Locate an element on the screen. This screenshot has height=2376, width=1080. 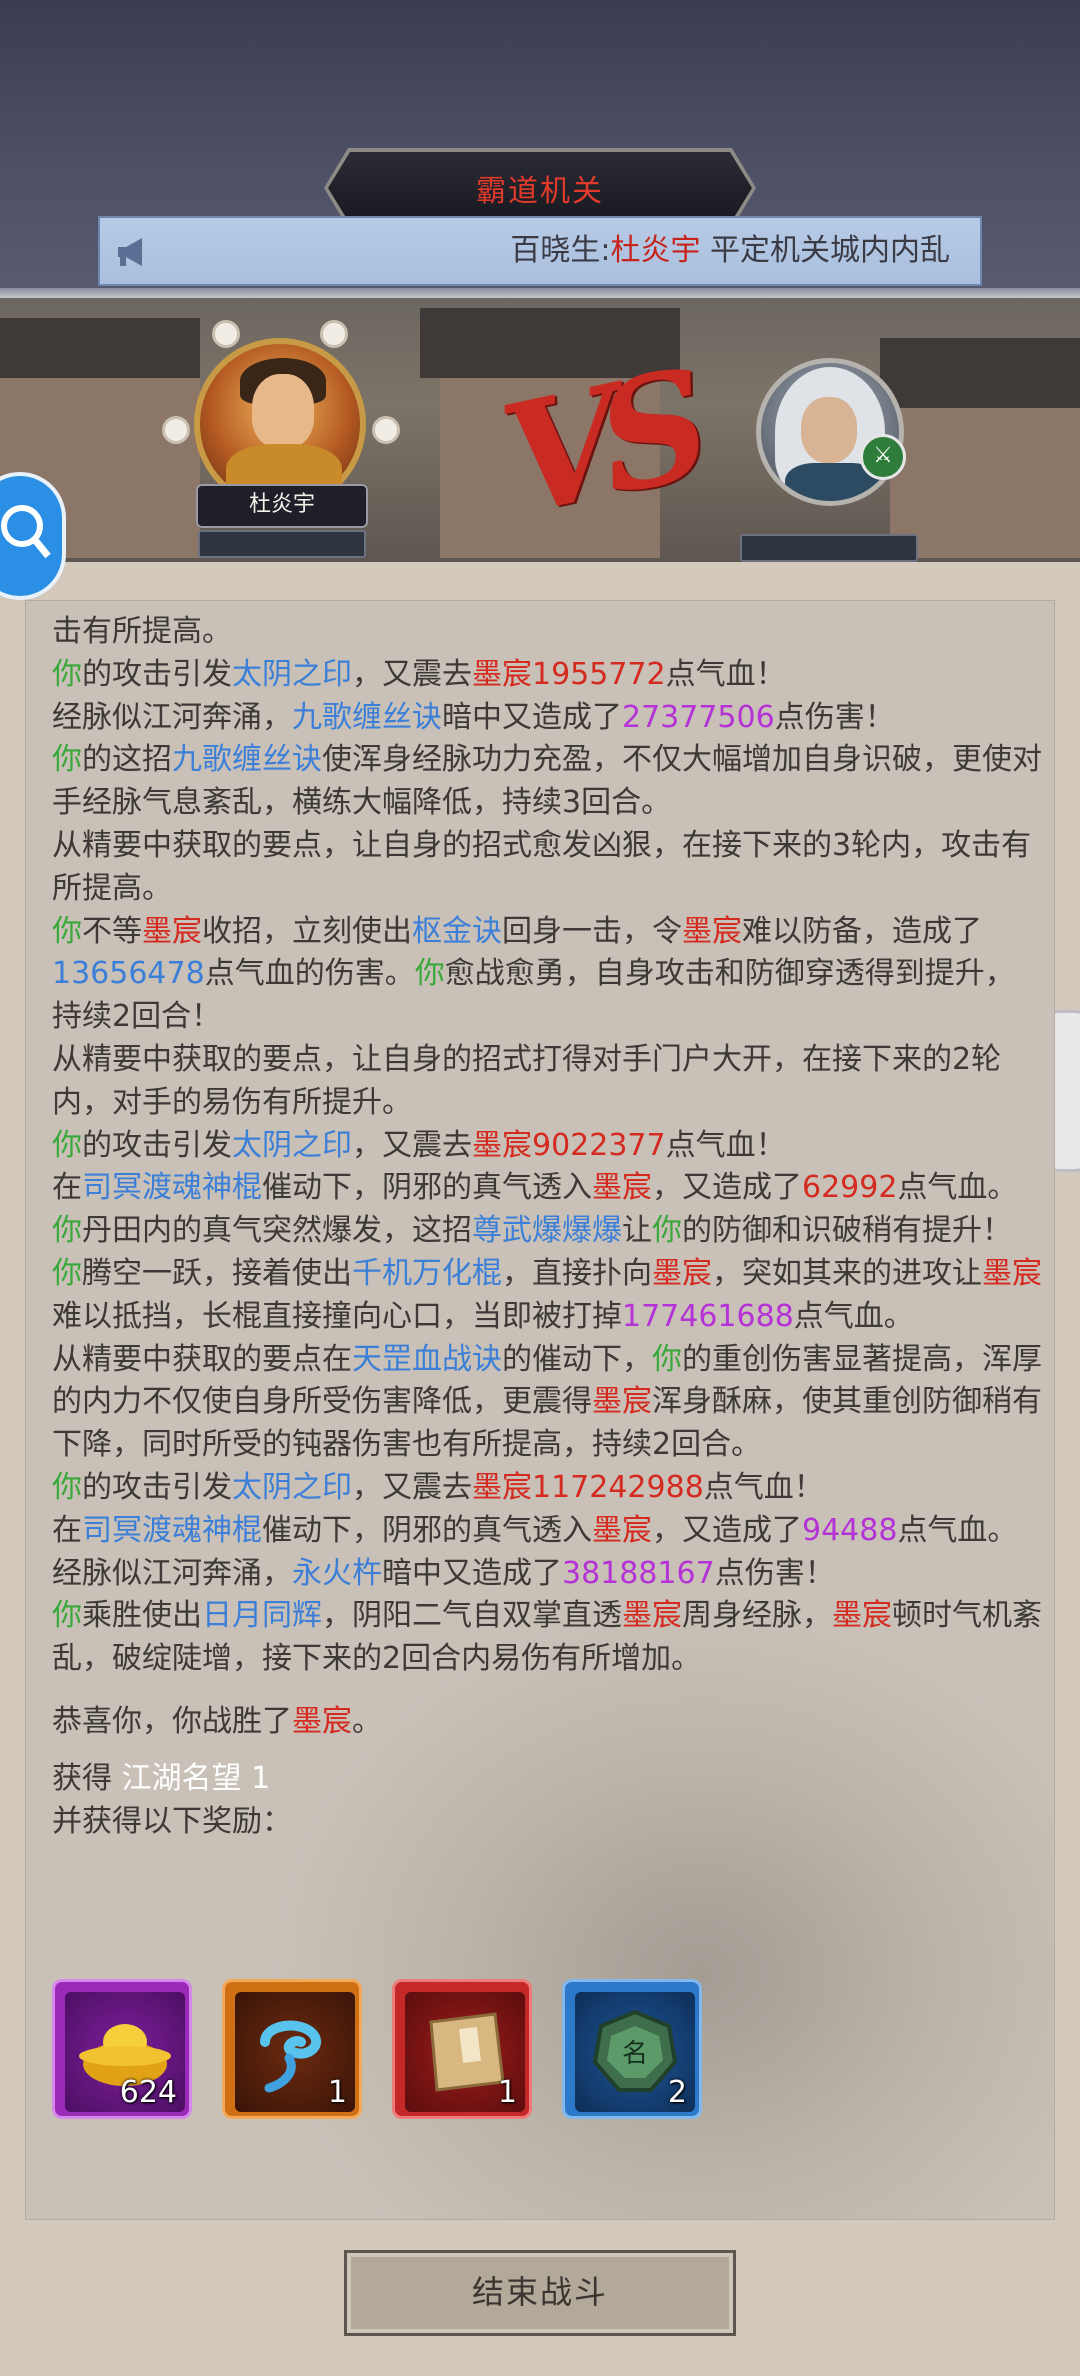
announcement-player: 杜炎宇 is located at coordinates (655, 250).